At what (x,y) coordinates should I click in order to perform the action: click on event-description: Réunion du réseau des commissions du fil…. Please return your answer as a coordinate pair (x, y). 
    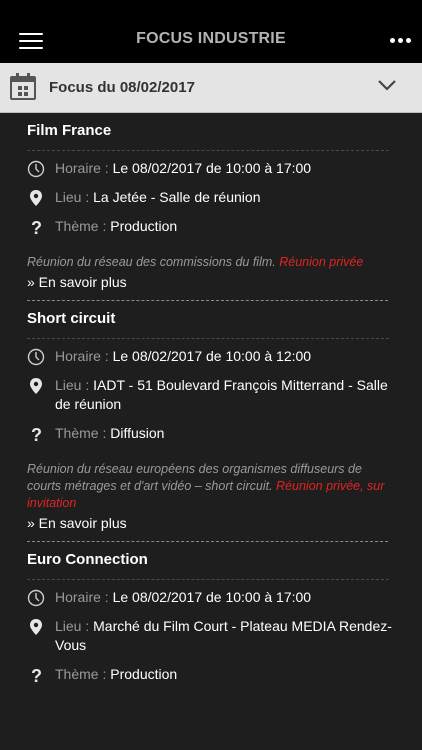
    Looking at the image, I should click on (216, 262).